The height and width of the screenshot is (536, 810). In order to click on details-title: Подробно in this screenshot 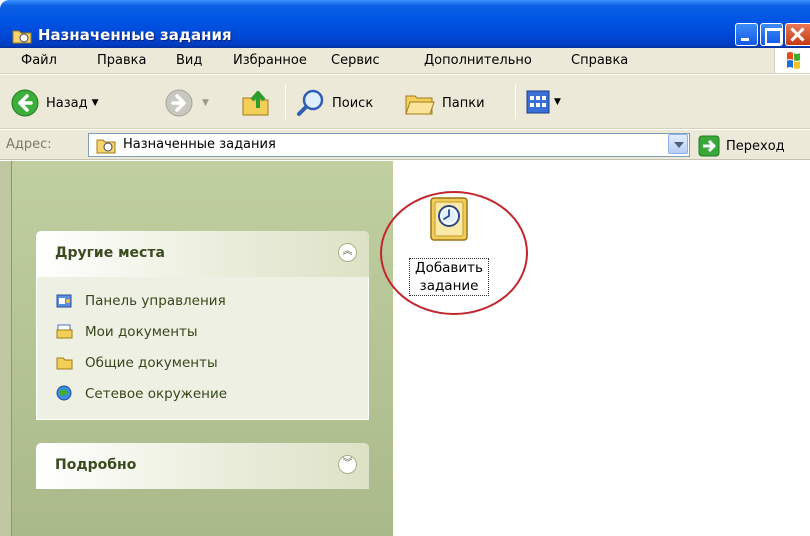, I will do `click(96, 465)`.